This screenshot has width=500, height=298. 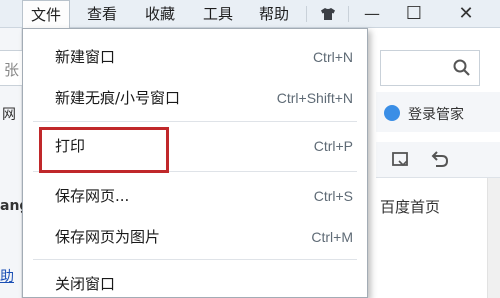 I want to click on address-text: 张, so click(x=12, y=70).